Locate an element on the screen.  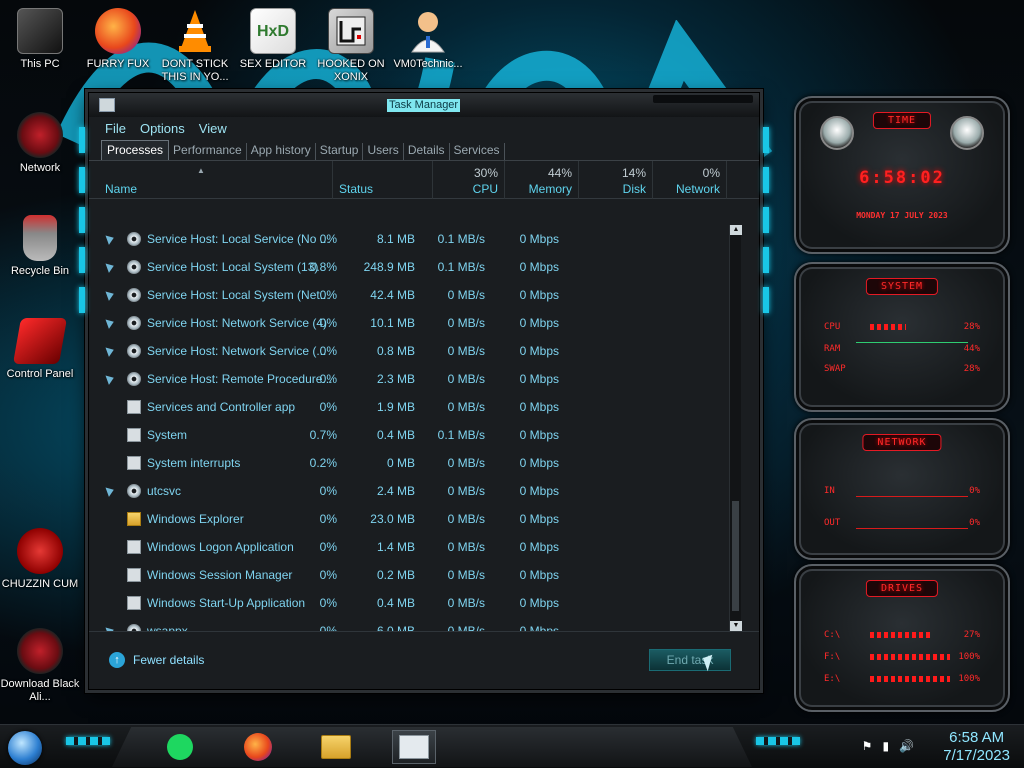
taskbar-file-explorer is located at coordinates (336, 747).